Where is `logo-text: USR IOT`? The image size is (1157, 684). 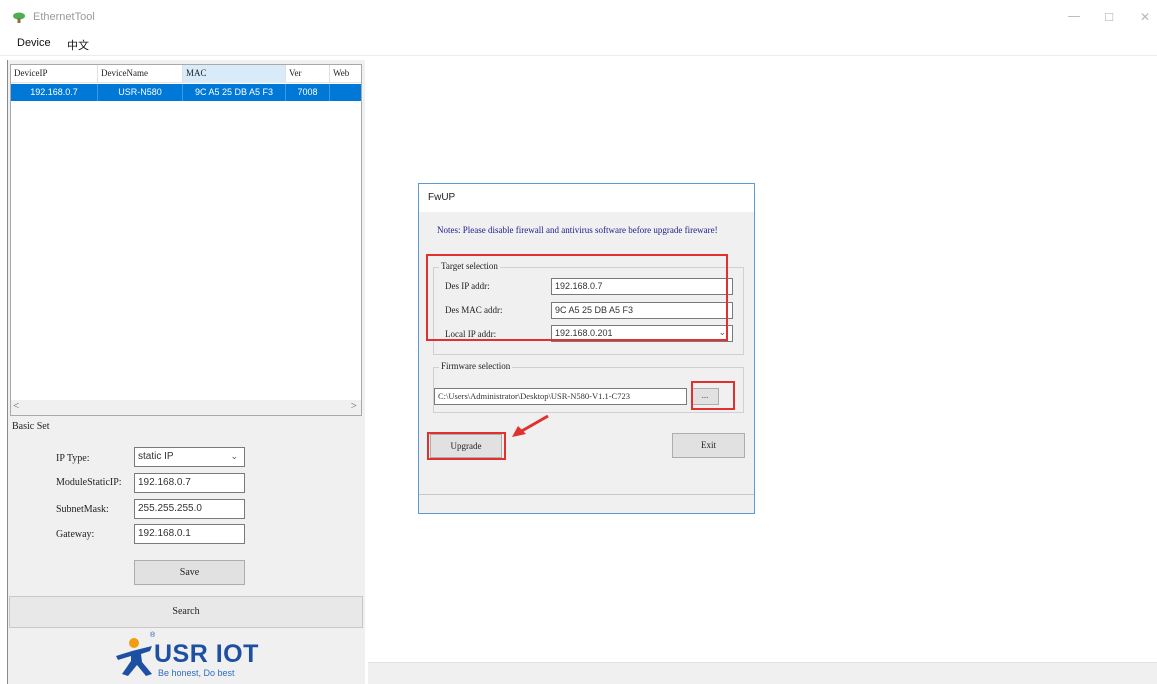 logo-text: USR IOT is located at coordinates (206, 654).